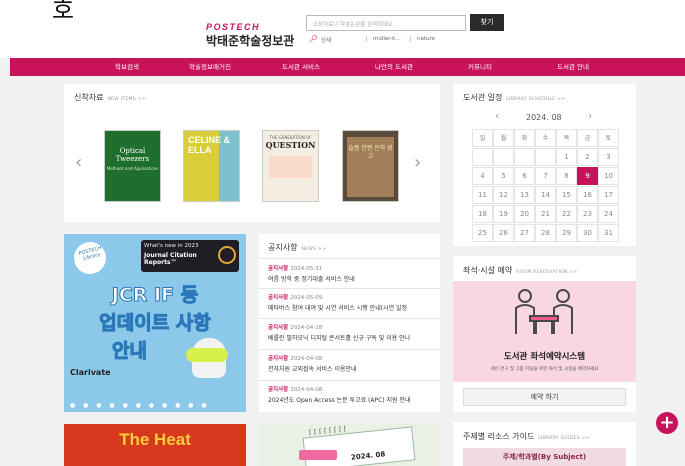 The width and height of the screenshot is (685, 466). I want to click on calendar-weekday: 일, so click(482, 138).